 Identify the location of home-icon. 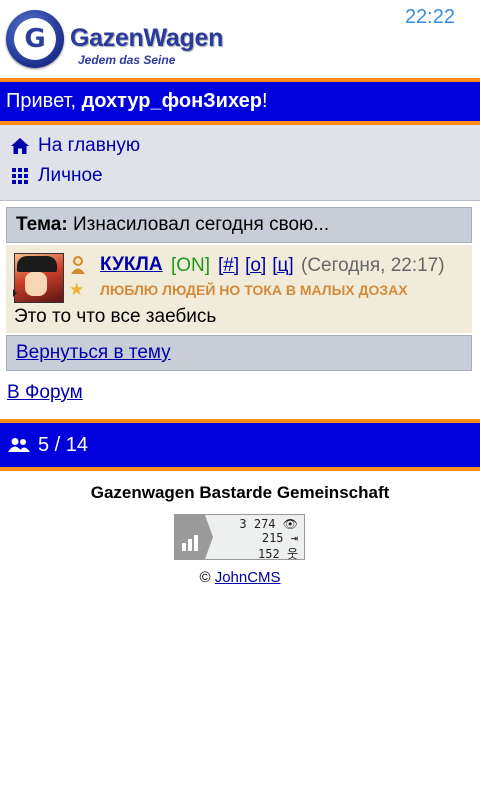
(20, 146).